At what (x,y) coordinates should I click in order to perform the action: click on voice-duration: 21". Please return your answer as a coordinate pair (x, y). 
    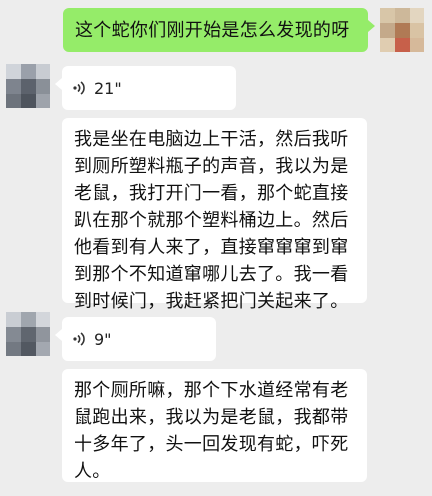
    Looking at the image, I should click on (108, 88).